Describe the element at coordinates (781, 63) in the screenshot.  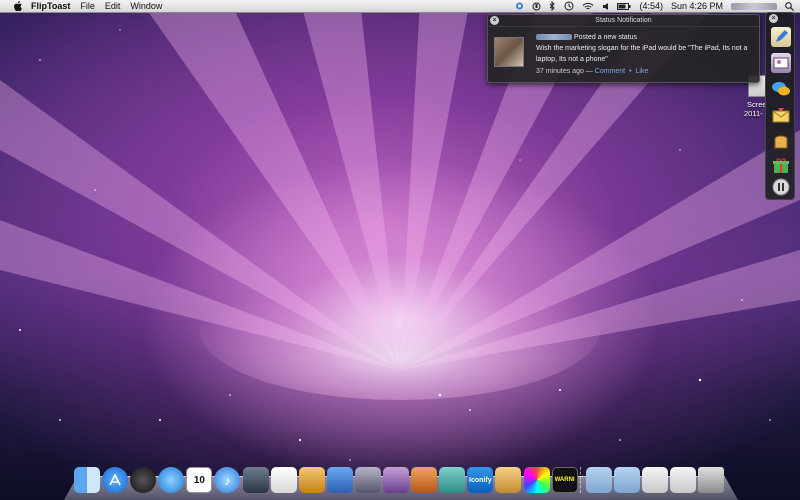
I see `photo-icon` at that location.